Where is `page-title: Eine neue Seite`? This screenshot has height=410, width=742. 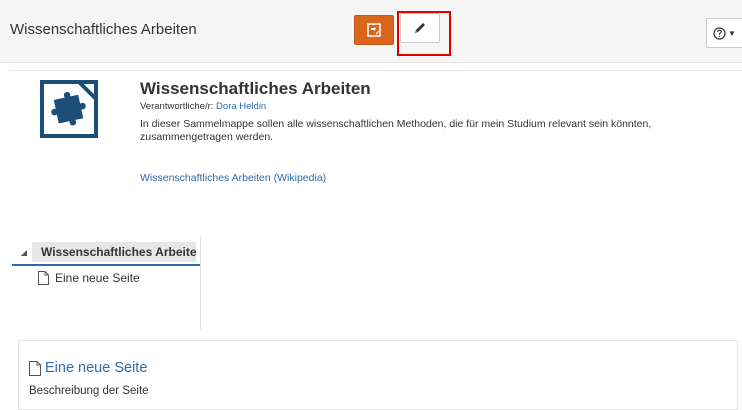
page-title: Eine neue Seite is located at coordinates (96, 368).